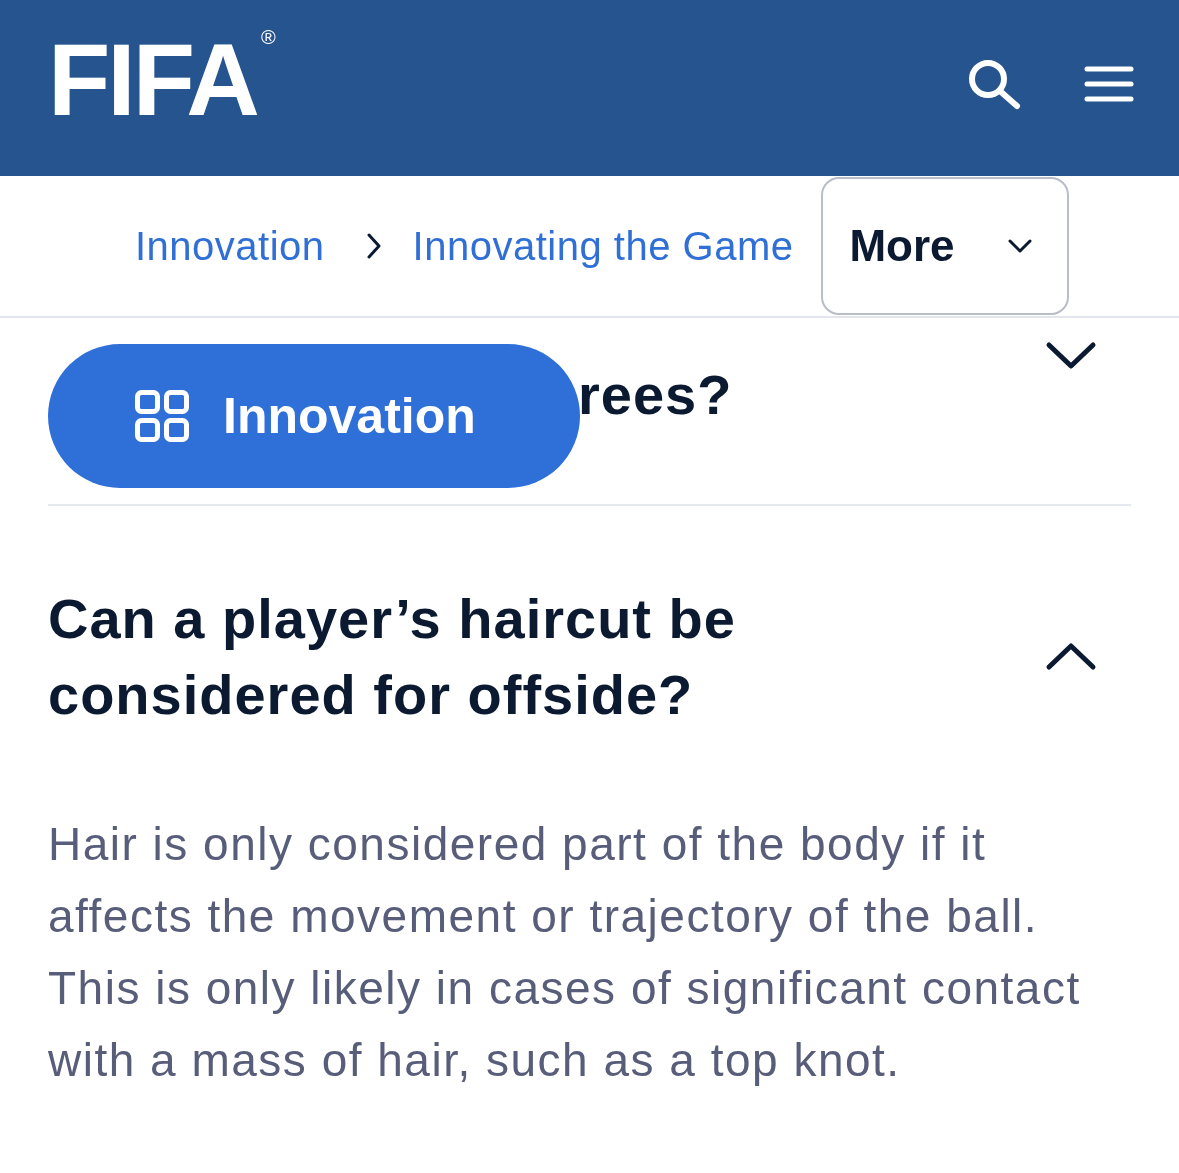 The width and height of the screenshot is (1179, 1173). Describe the element at coordinates (1071, 356) in the screenshot. I see `chevron-down-icon` at that location.